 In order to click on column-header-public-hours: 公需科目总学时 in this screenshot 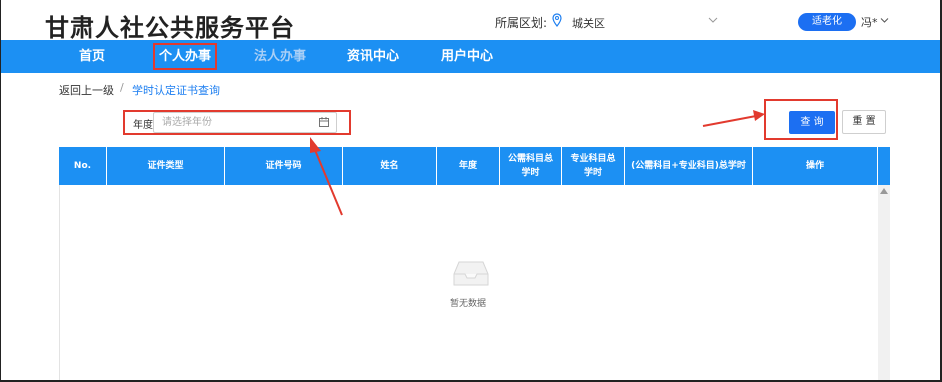, I will do `click(531, 166)`.